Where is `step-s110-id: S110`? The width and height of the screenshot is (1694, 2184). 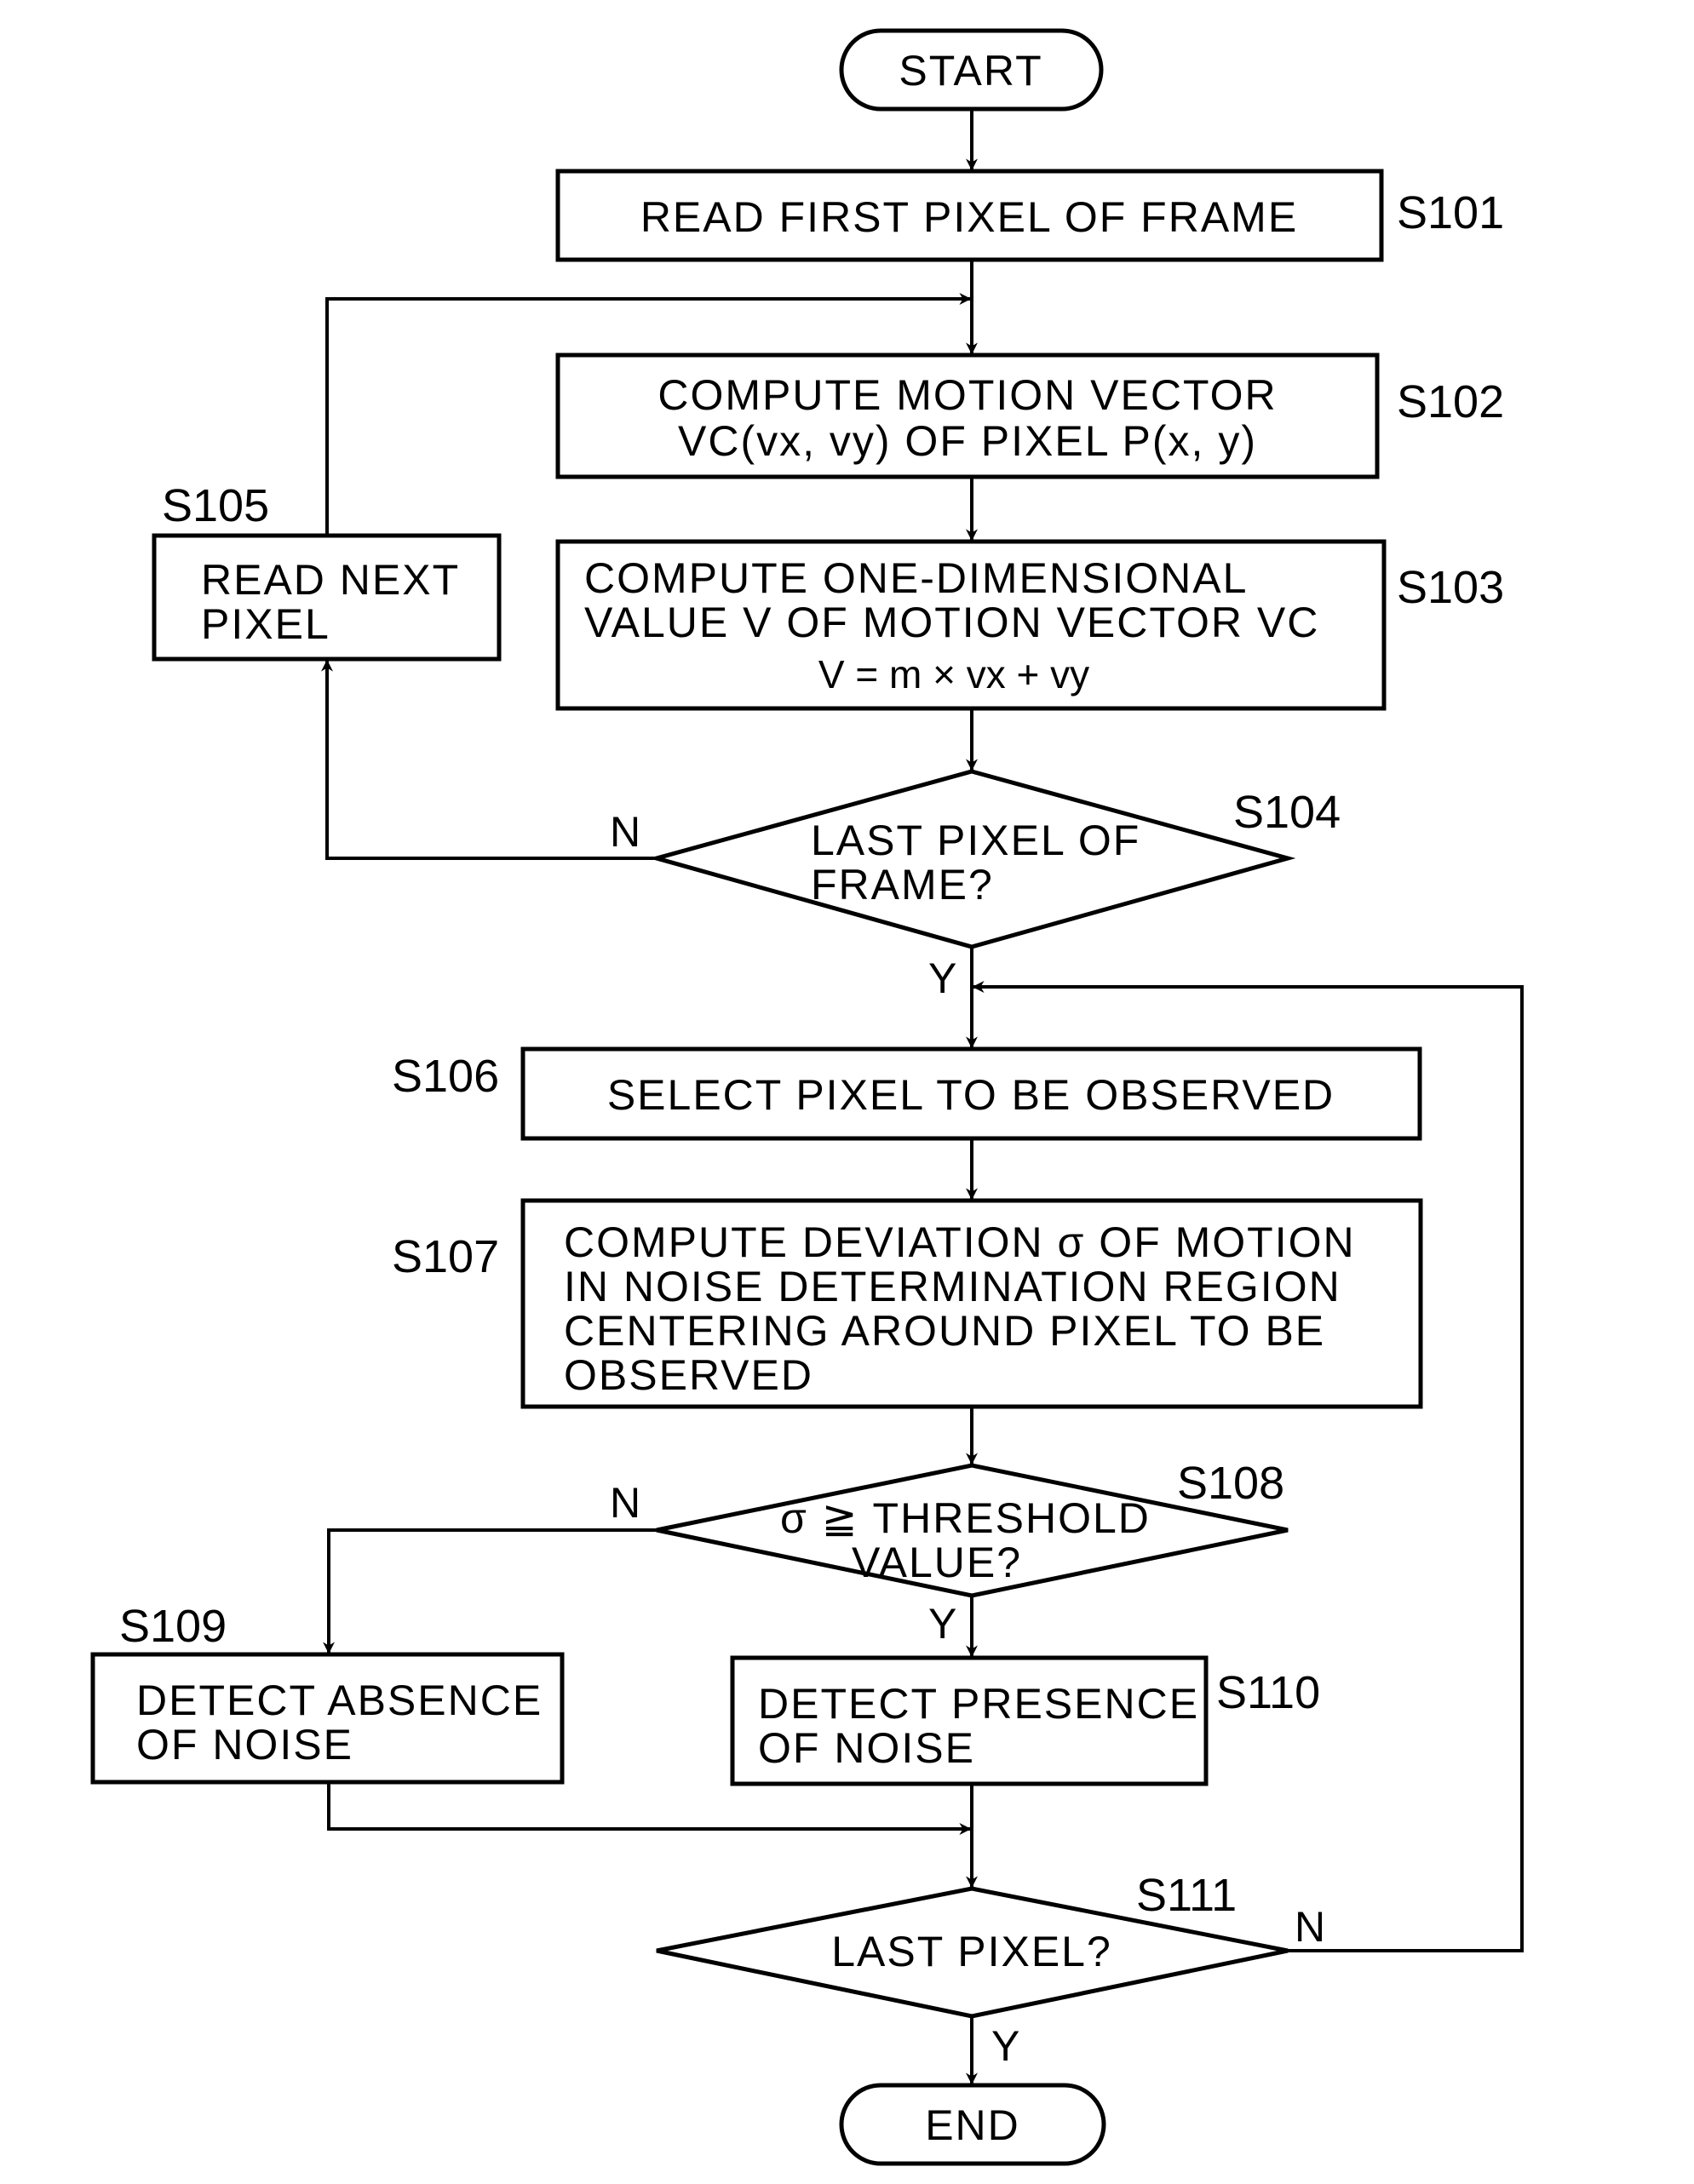
step-s110-id: S110 is located at coordinates (1268, 1693).